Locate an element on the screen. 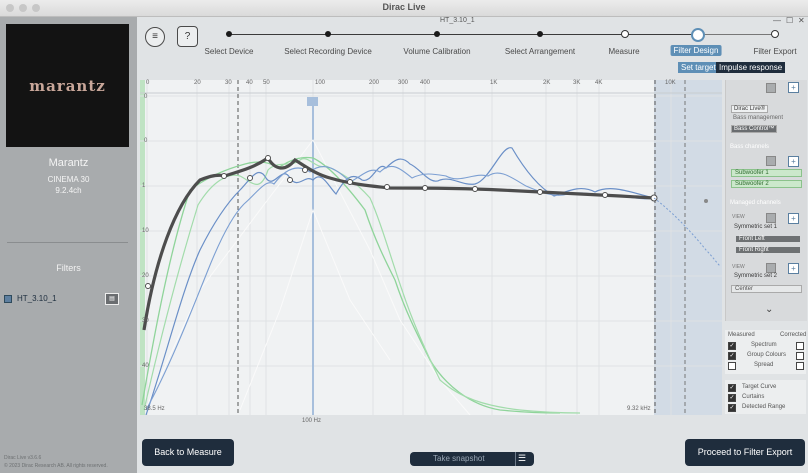 Image resolution: width=808 pixels, height=473 pixels. device-logo: marantz is located at coordinates (67, 85).